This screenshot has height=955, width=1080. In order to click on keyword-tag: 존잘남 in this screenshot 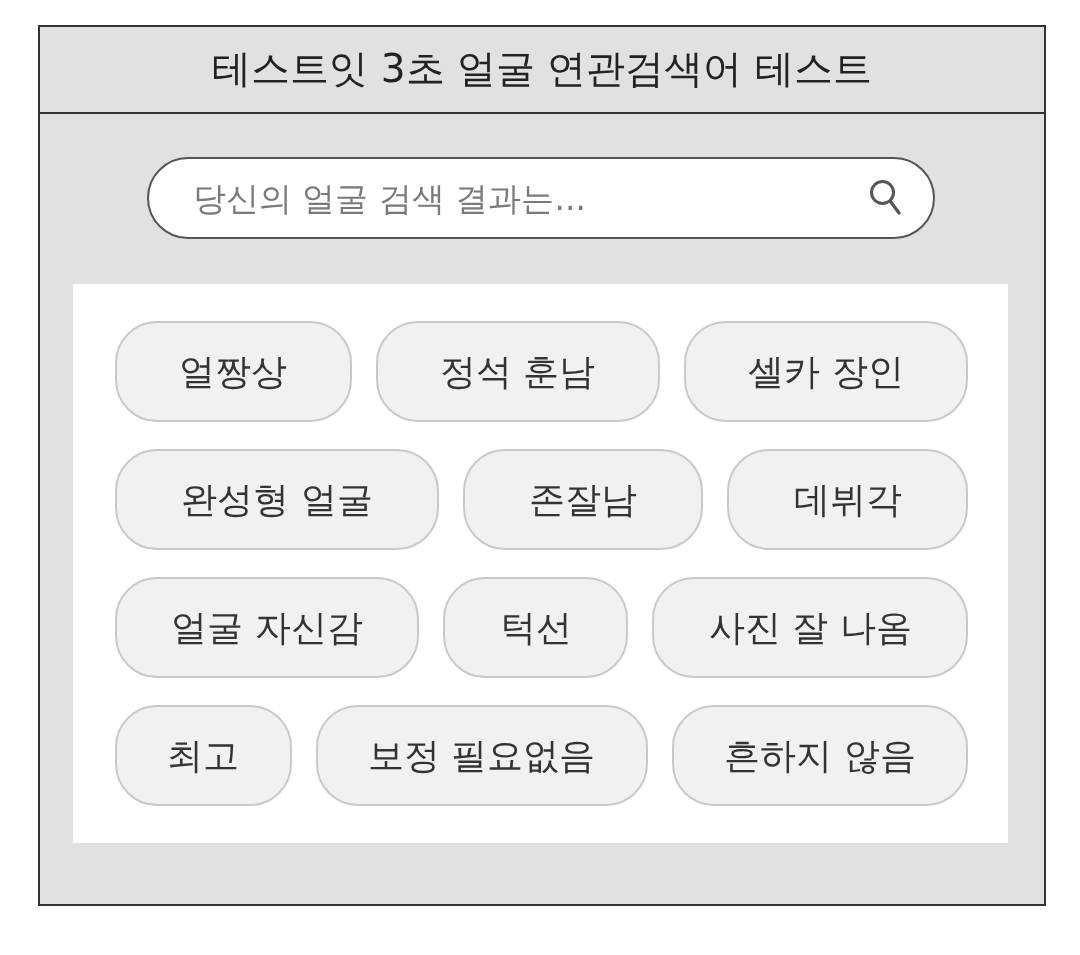, I will do `click(583, 499)`.